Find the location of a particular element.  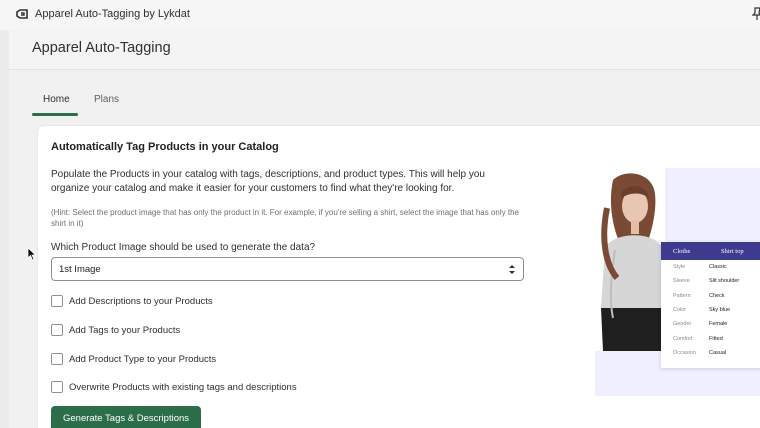

attribute-value: Sky blue is located at coordinates (720, 310).